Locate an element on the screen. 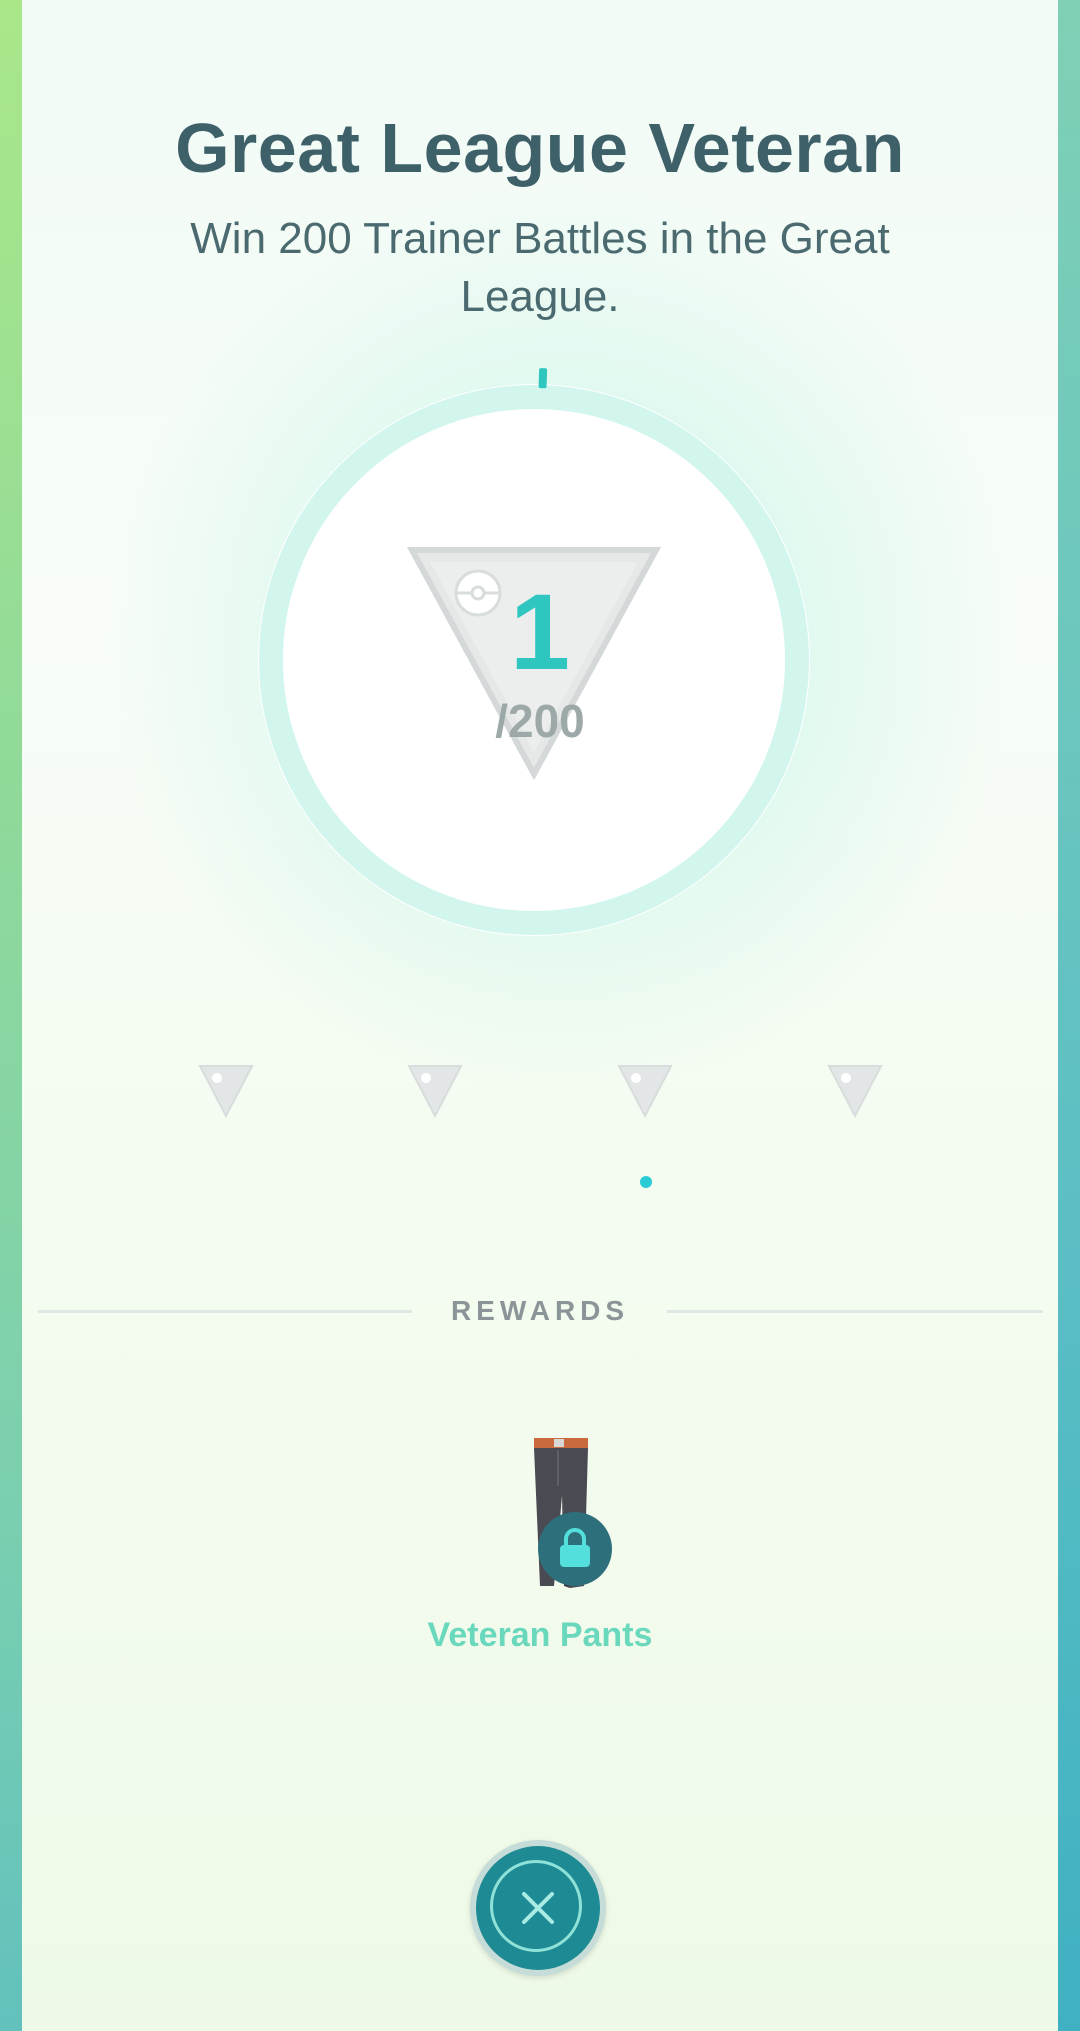 The width and height of the screenshot is (1080, 2031). close-icon is located at coordinates (538, 1908).